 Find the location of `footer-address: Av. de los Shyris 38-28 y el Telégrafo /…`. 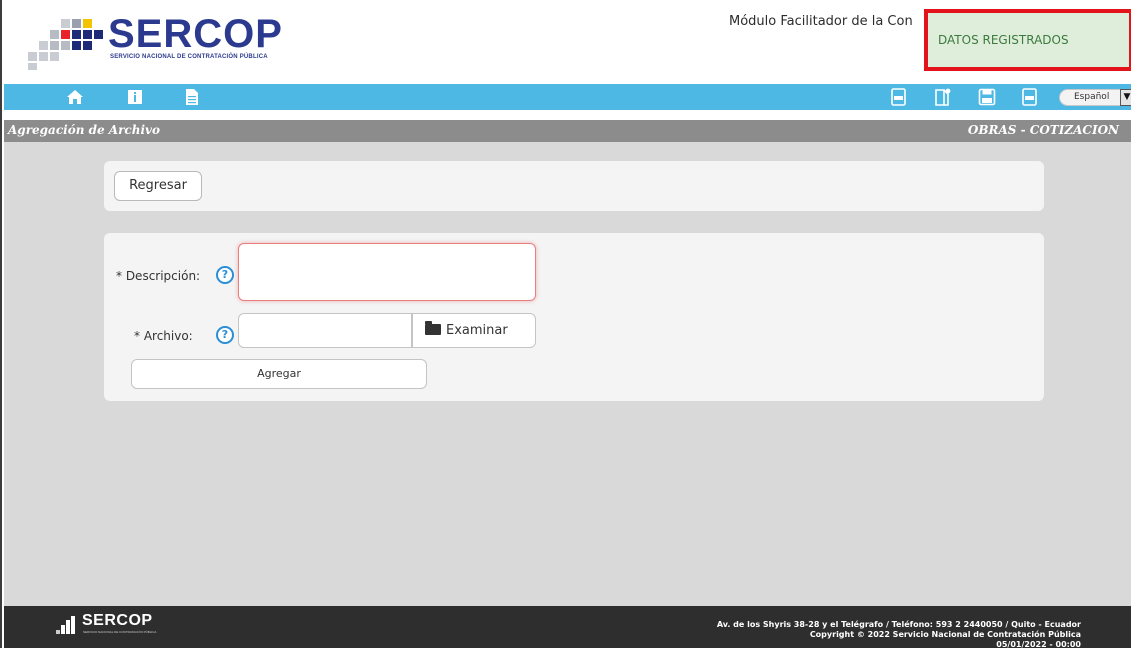

footer-address: Av. de los Shyris 38-28 y el Telégrafo /… is located at coordinates (898, 624).